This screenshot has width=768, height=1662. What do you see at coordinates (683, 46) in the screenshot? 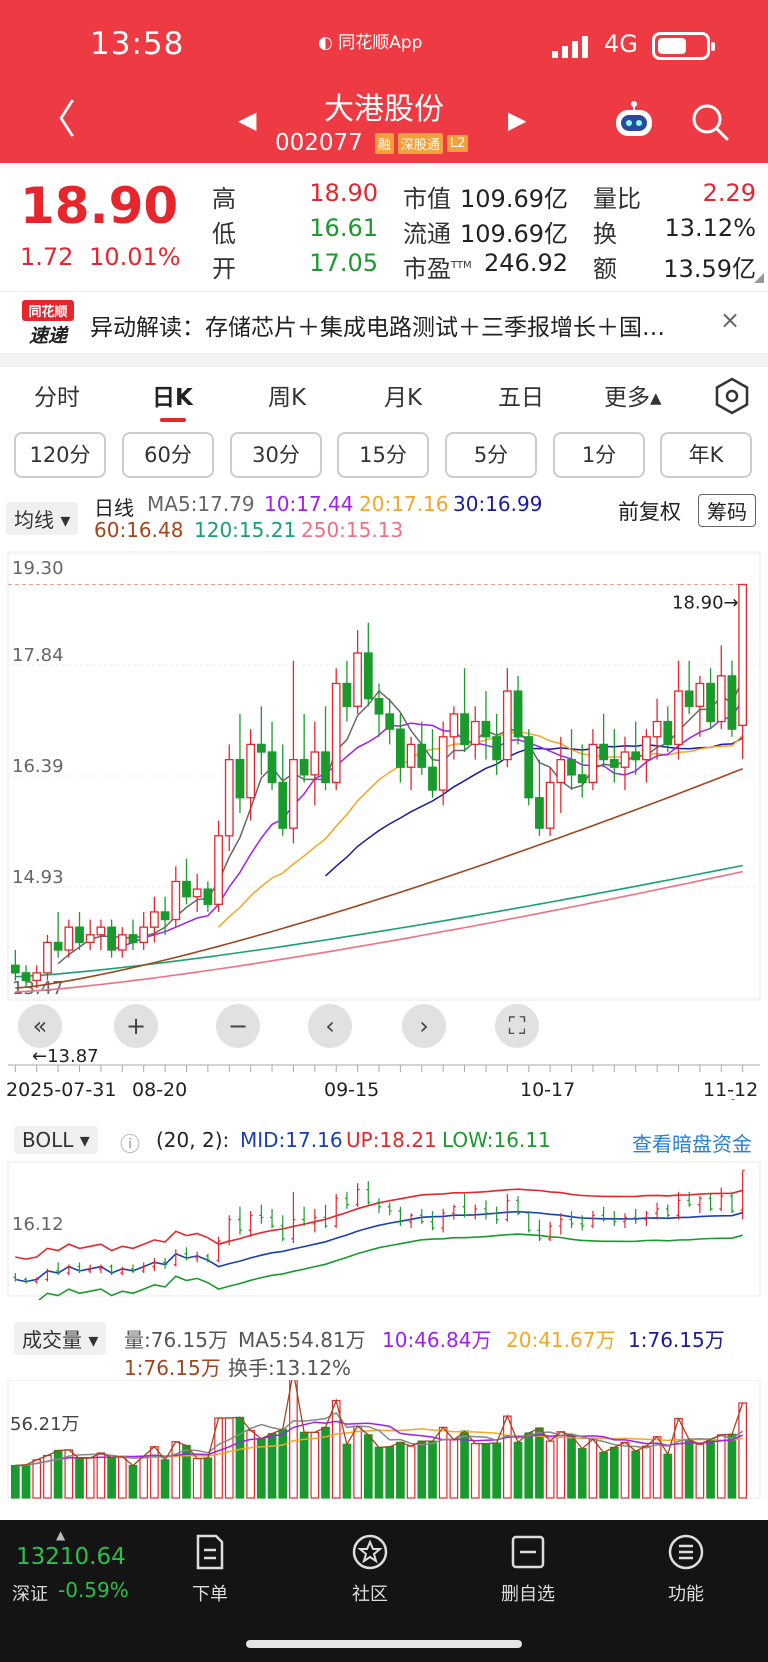
I see `battery-icon` at bounding box center [683, 46].